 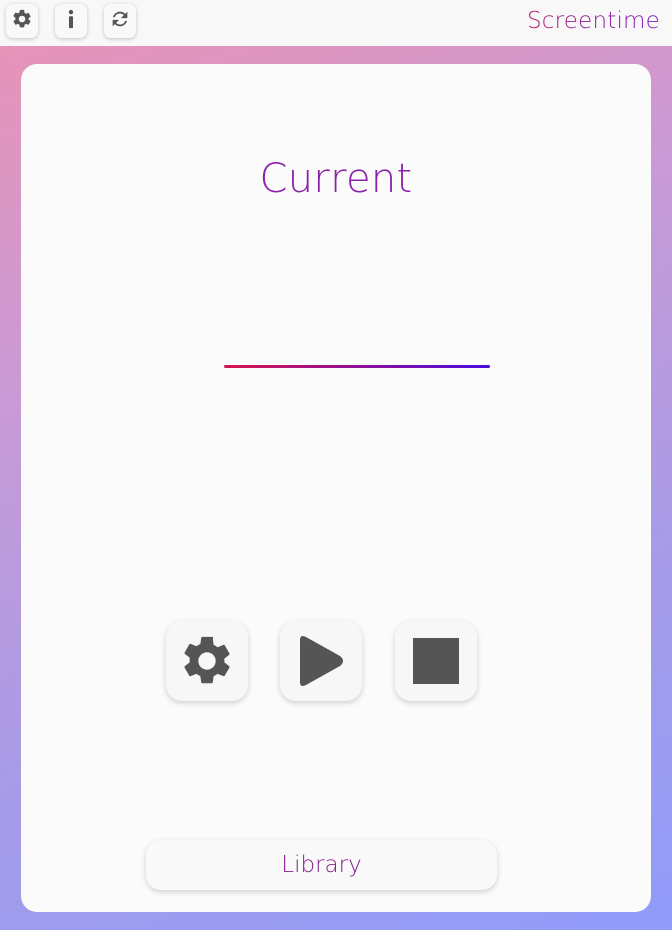 I want to click on library-button: Library, so click(x=321, y=865).